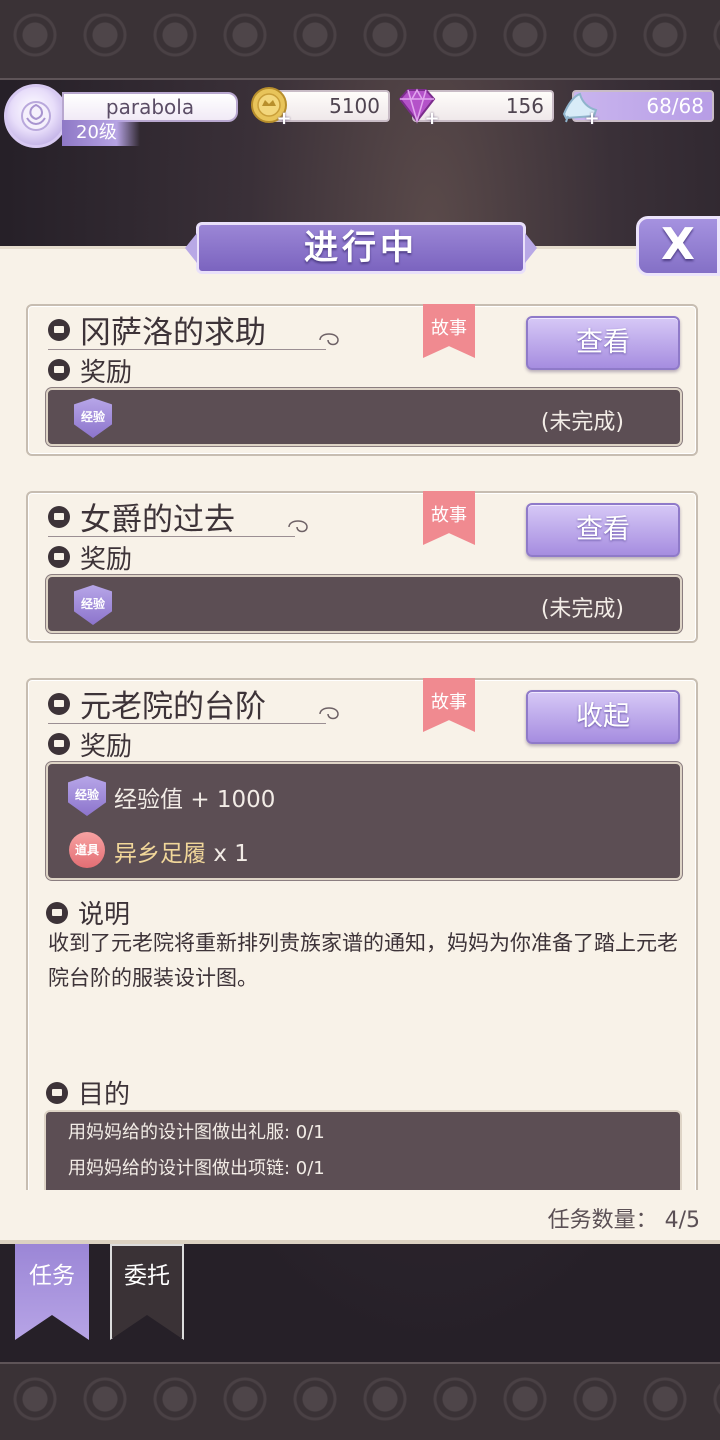 The width and height of the screenshot is (720, 1440). I want to click on quest-title-row: 女爵的过去, so click(178, 517).